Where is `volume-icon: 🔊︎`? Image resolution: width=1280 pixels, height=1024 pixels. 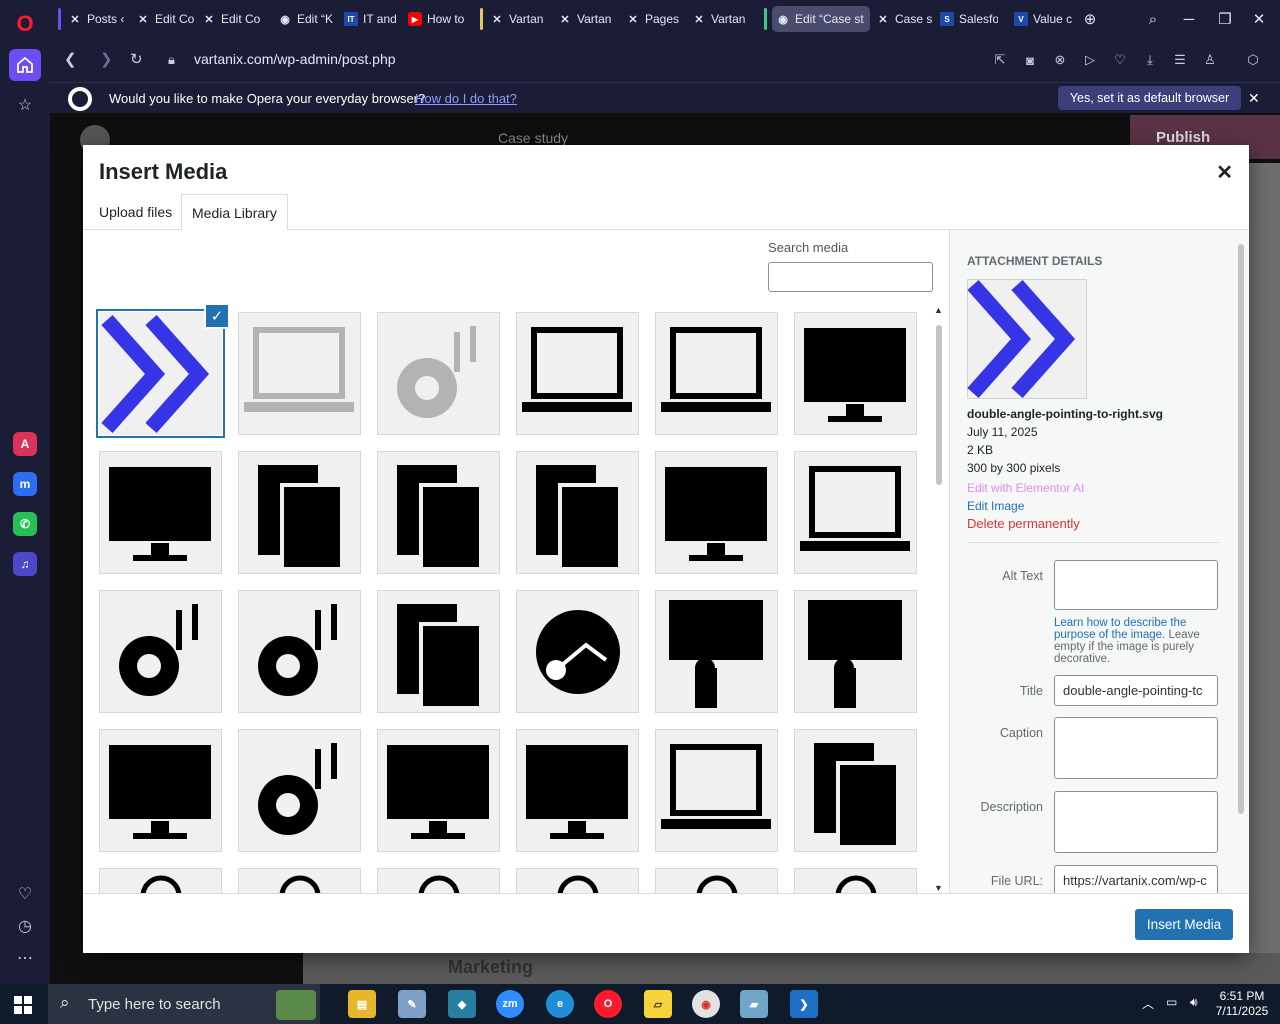
volume-icon: 🔊︎ is located at coordinates (1194, 1002).